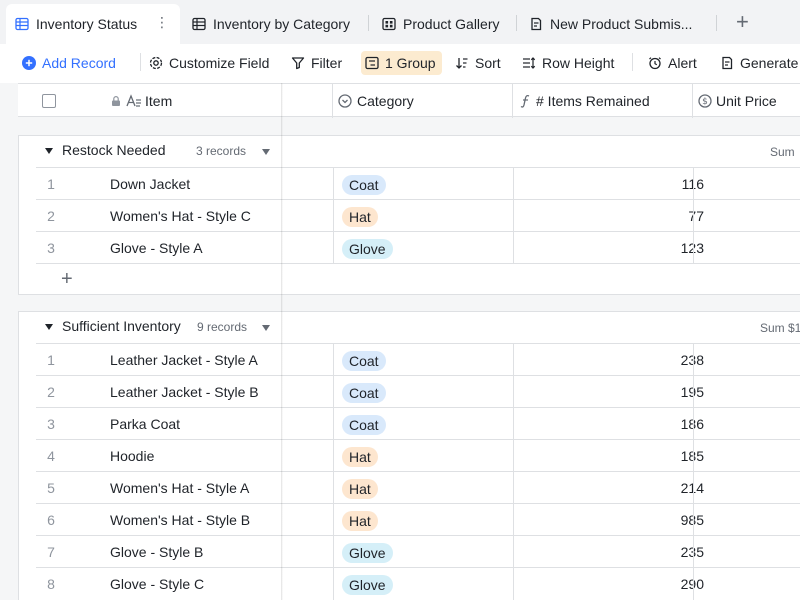  Describe the element at coordinates (782, 152) in the screenshot. I see `group-sum-label: Sum` at that location.